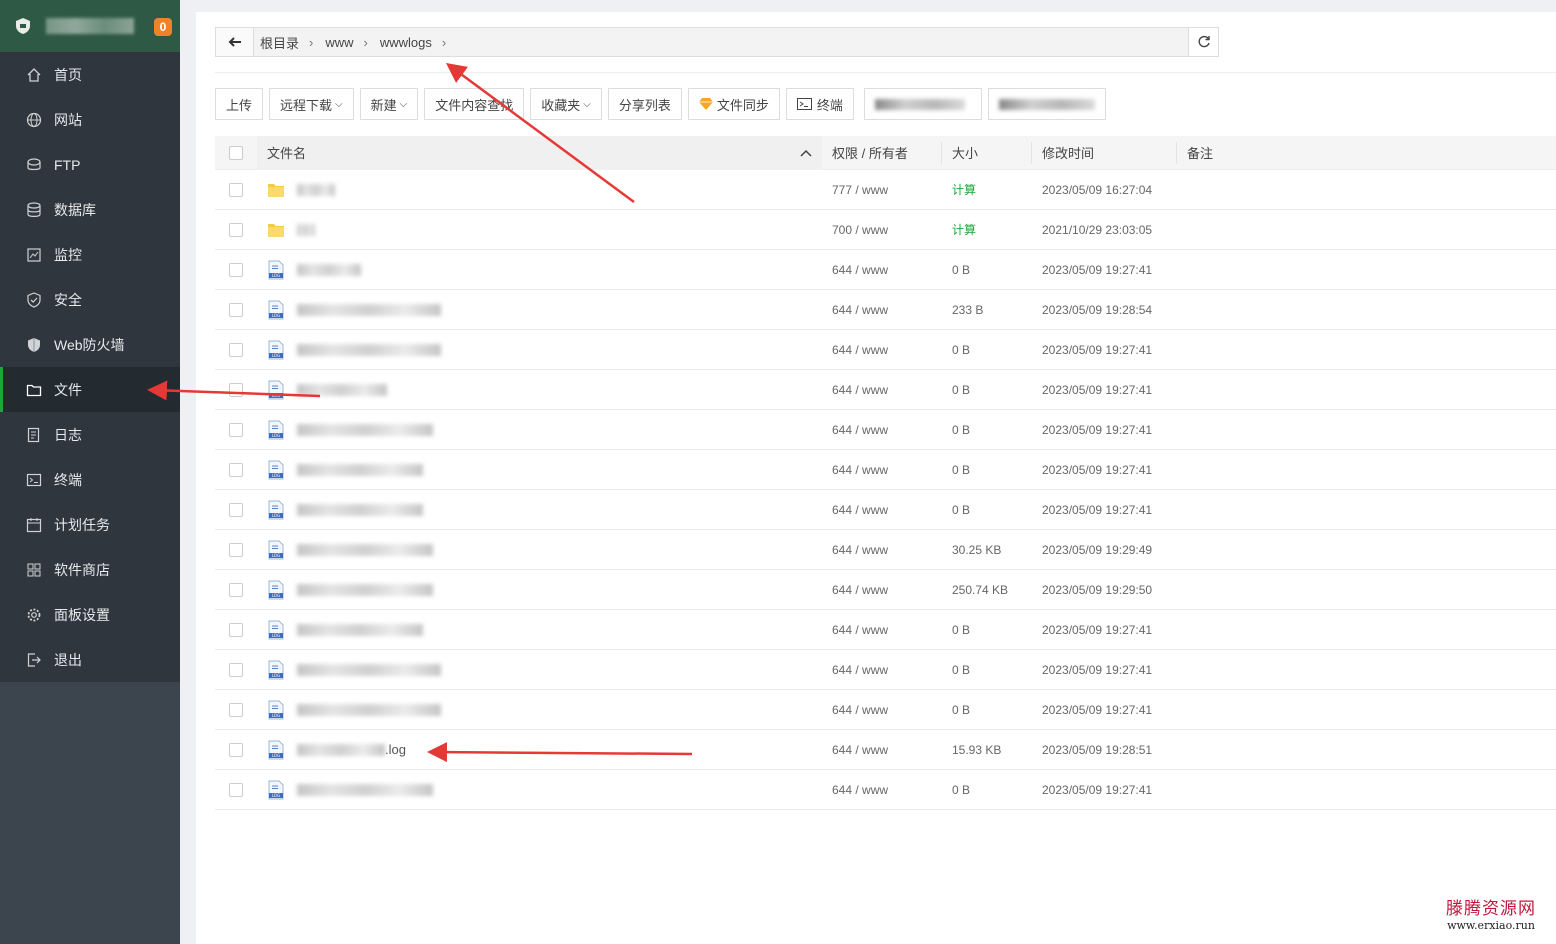 The height and width of the screenshot is (944, 1556). I want to click on perm-cell: 777 / www, so click(882, 190).